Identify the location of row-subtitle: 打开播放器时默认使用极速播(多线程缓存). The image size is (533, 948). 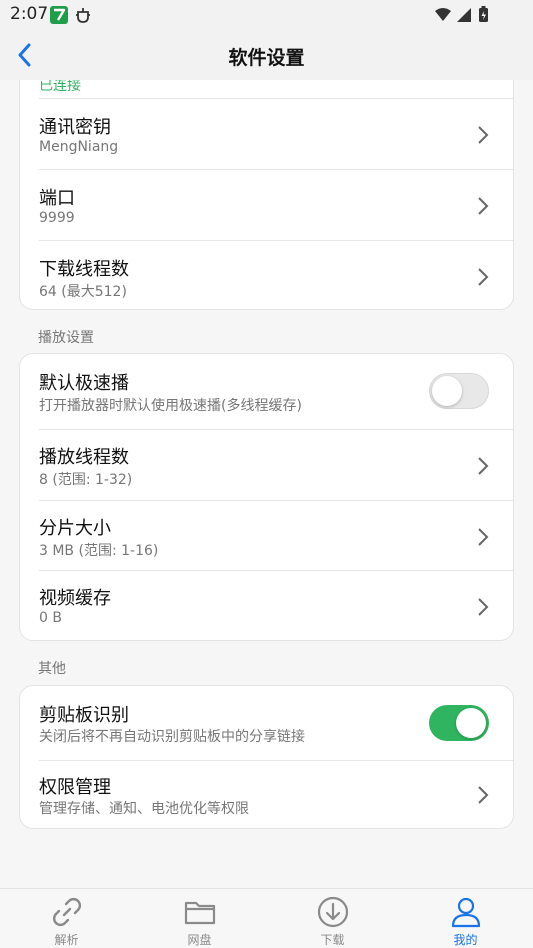
(170, 406).